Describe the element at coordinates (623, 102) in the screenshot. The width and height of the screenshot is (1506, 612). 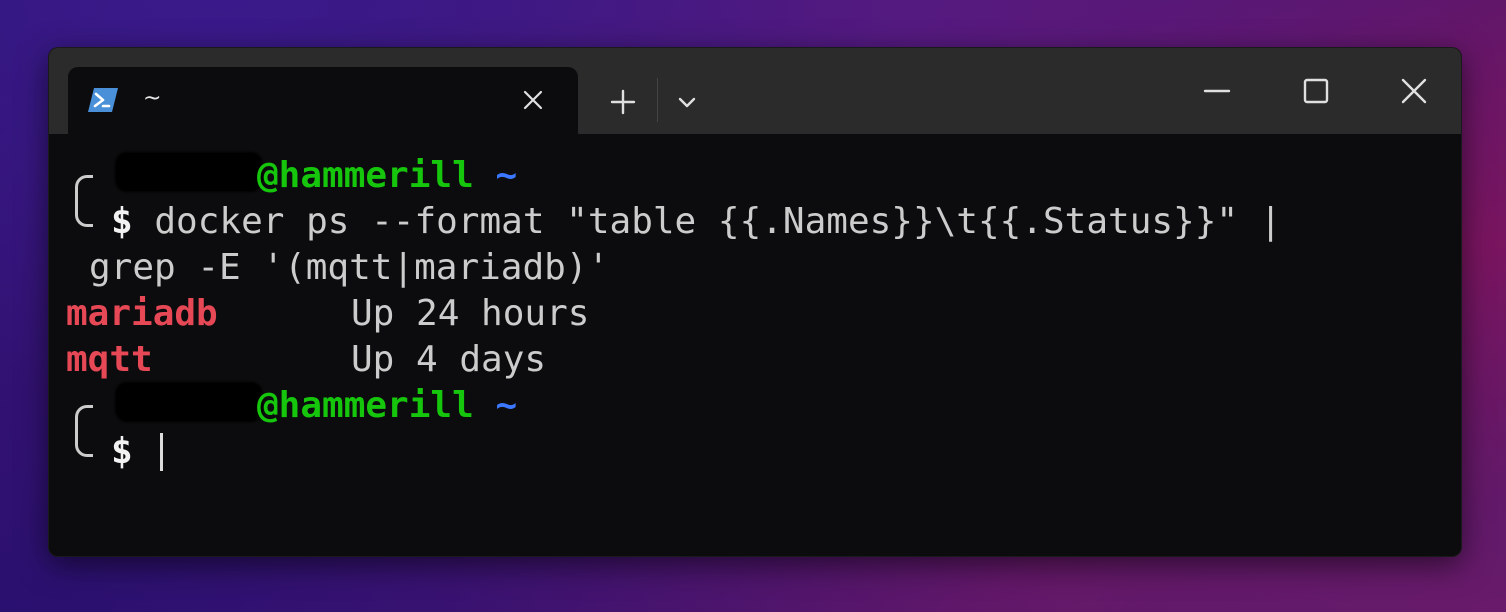
I see `plus-icon` at that location.